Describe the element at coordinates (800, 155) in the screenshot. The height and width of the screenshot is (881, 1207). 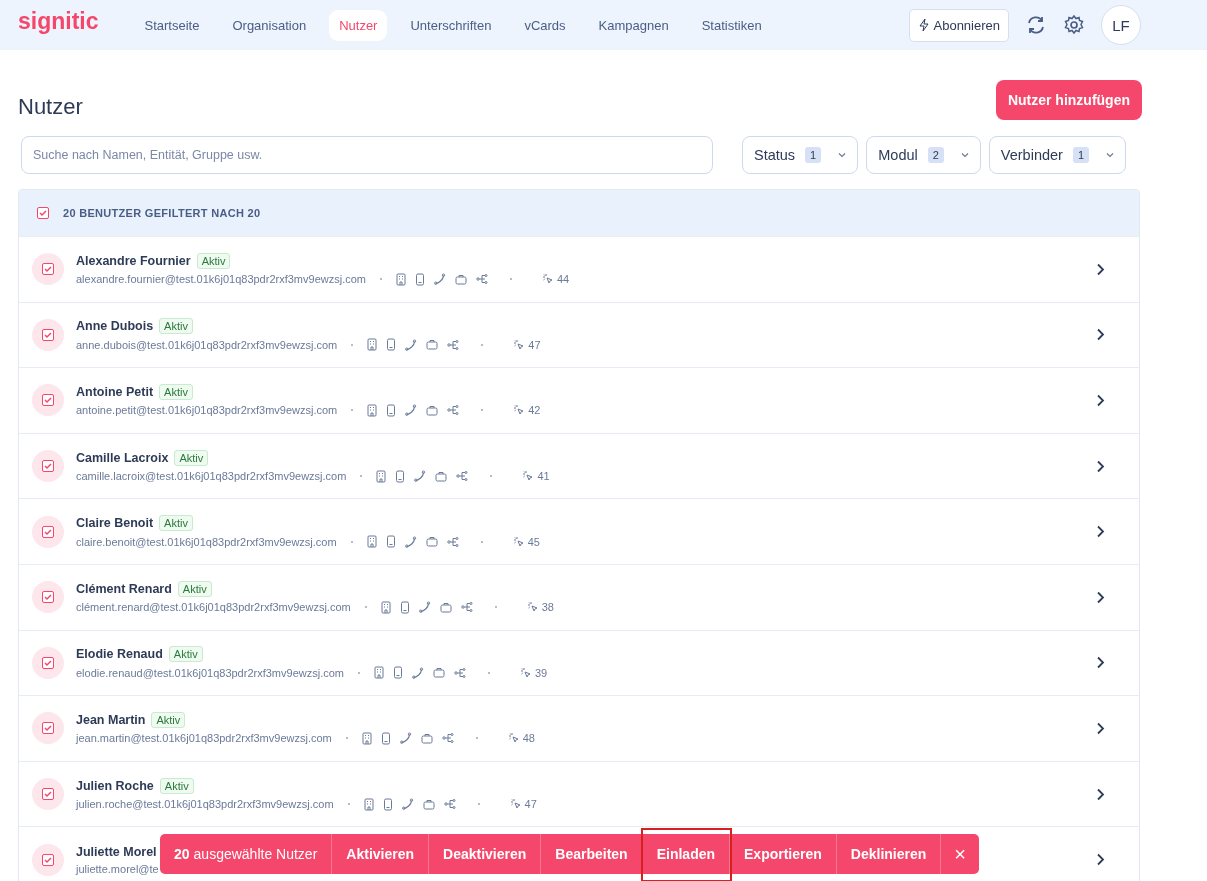
I see `filter-dropdown: Status 1` at that location.